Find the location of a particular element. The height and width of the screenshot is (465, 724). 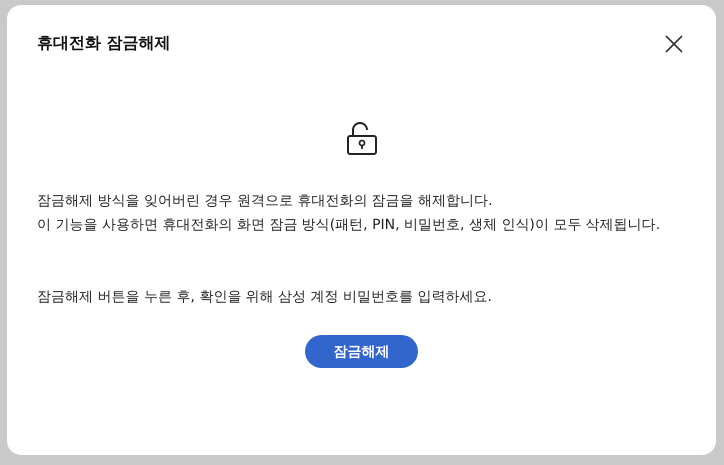

unlocked-padlock-icon is located at coordinates (362, 138).